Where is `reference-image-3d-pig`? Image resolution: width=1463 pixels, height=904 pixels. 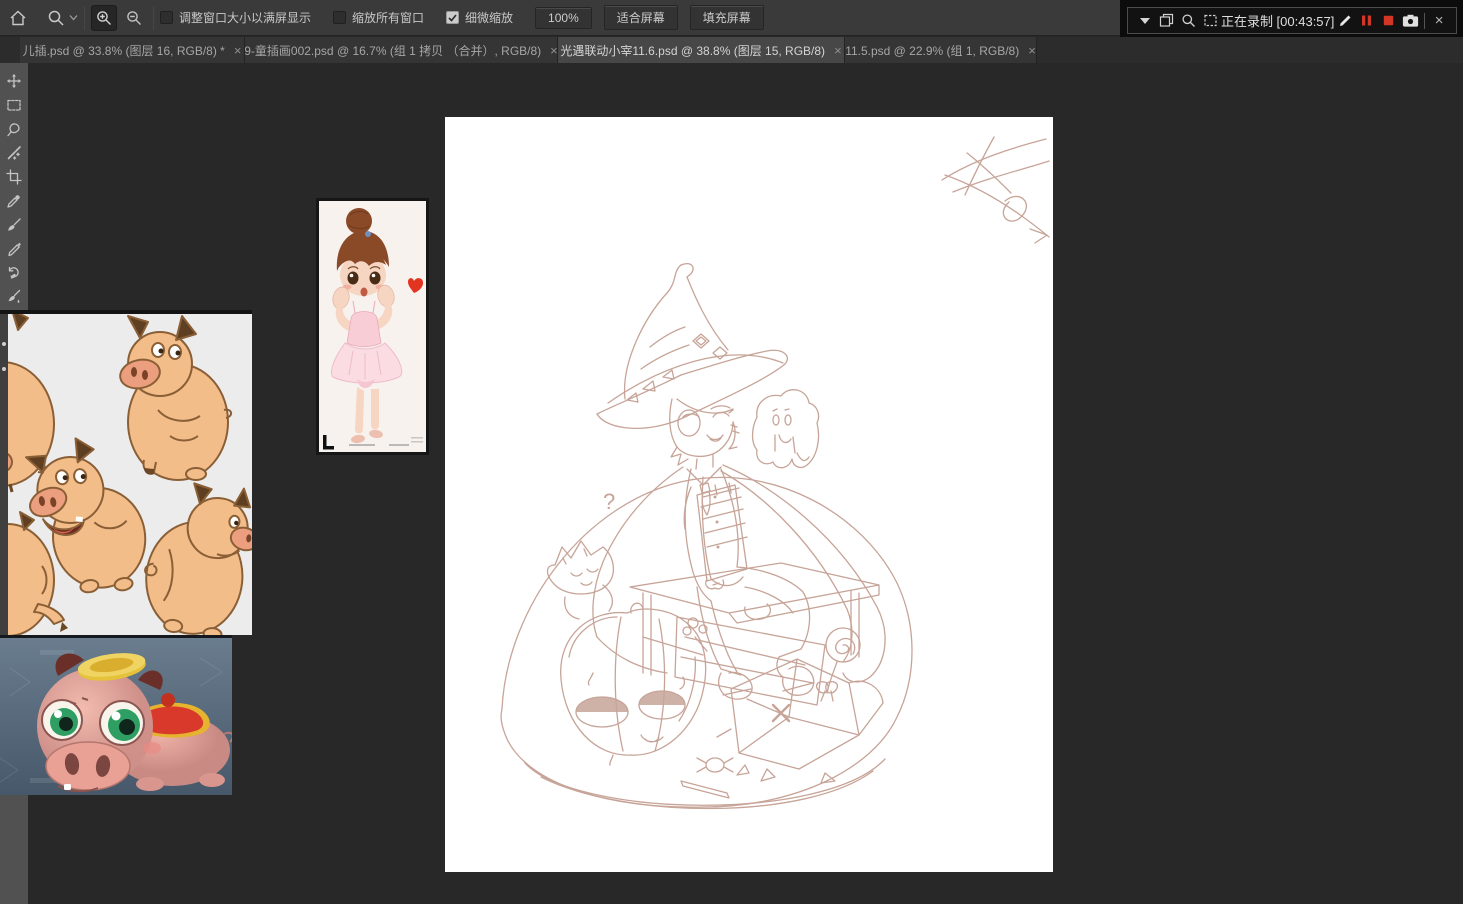 reference-image-3d-pig is located at coordinates (117, 715).